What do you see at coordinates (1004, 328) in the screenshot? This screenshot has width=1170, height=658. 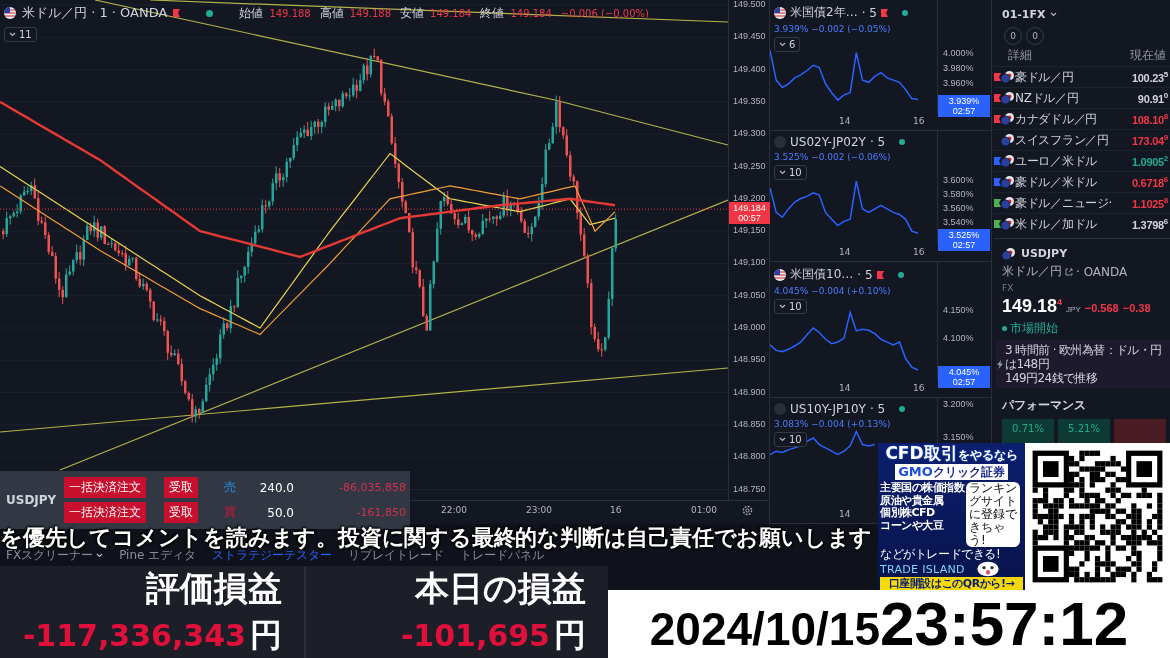 I see `status-dot-icon` at bounding box center [1004, 328].